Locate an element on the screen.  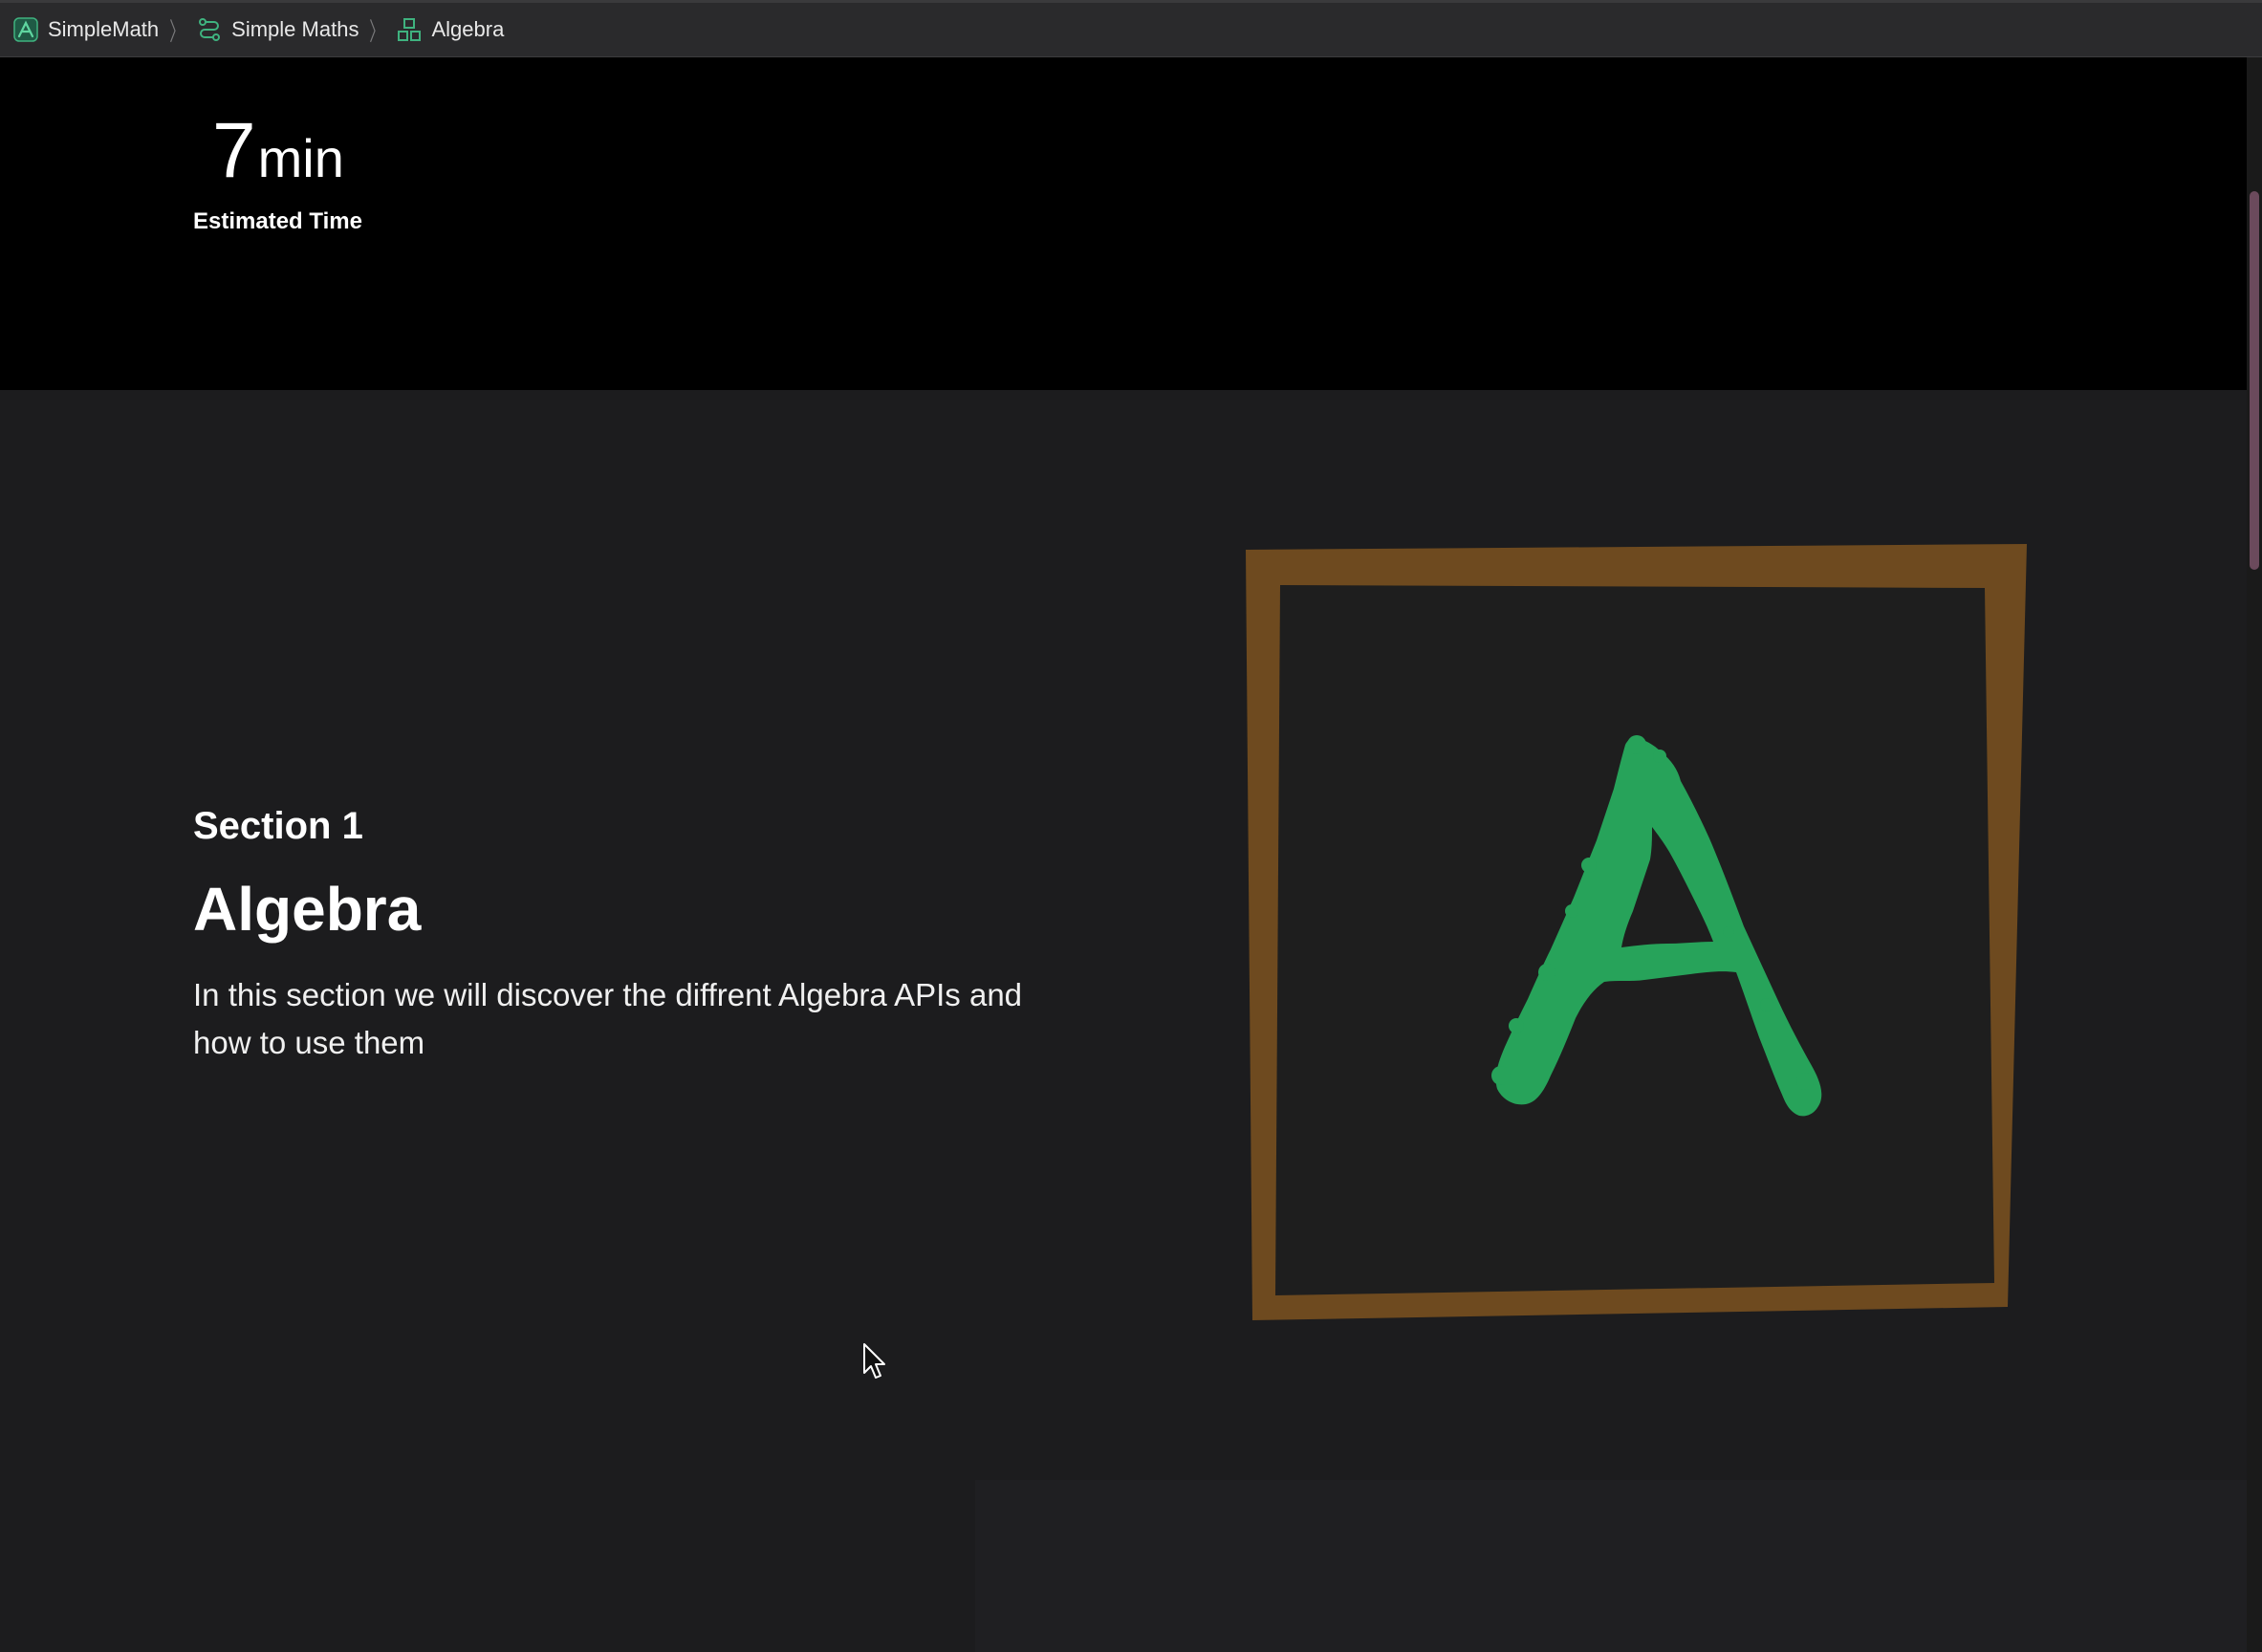
breadcrumb-item-tutorial: Simple Maths is located at coordinates (278, 29).